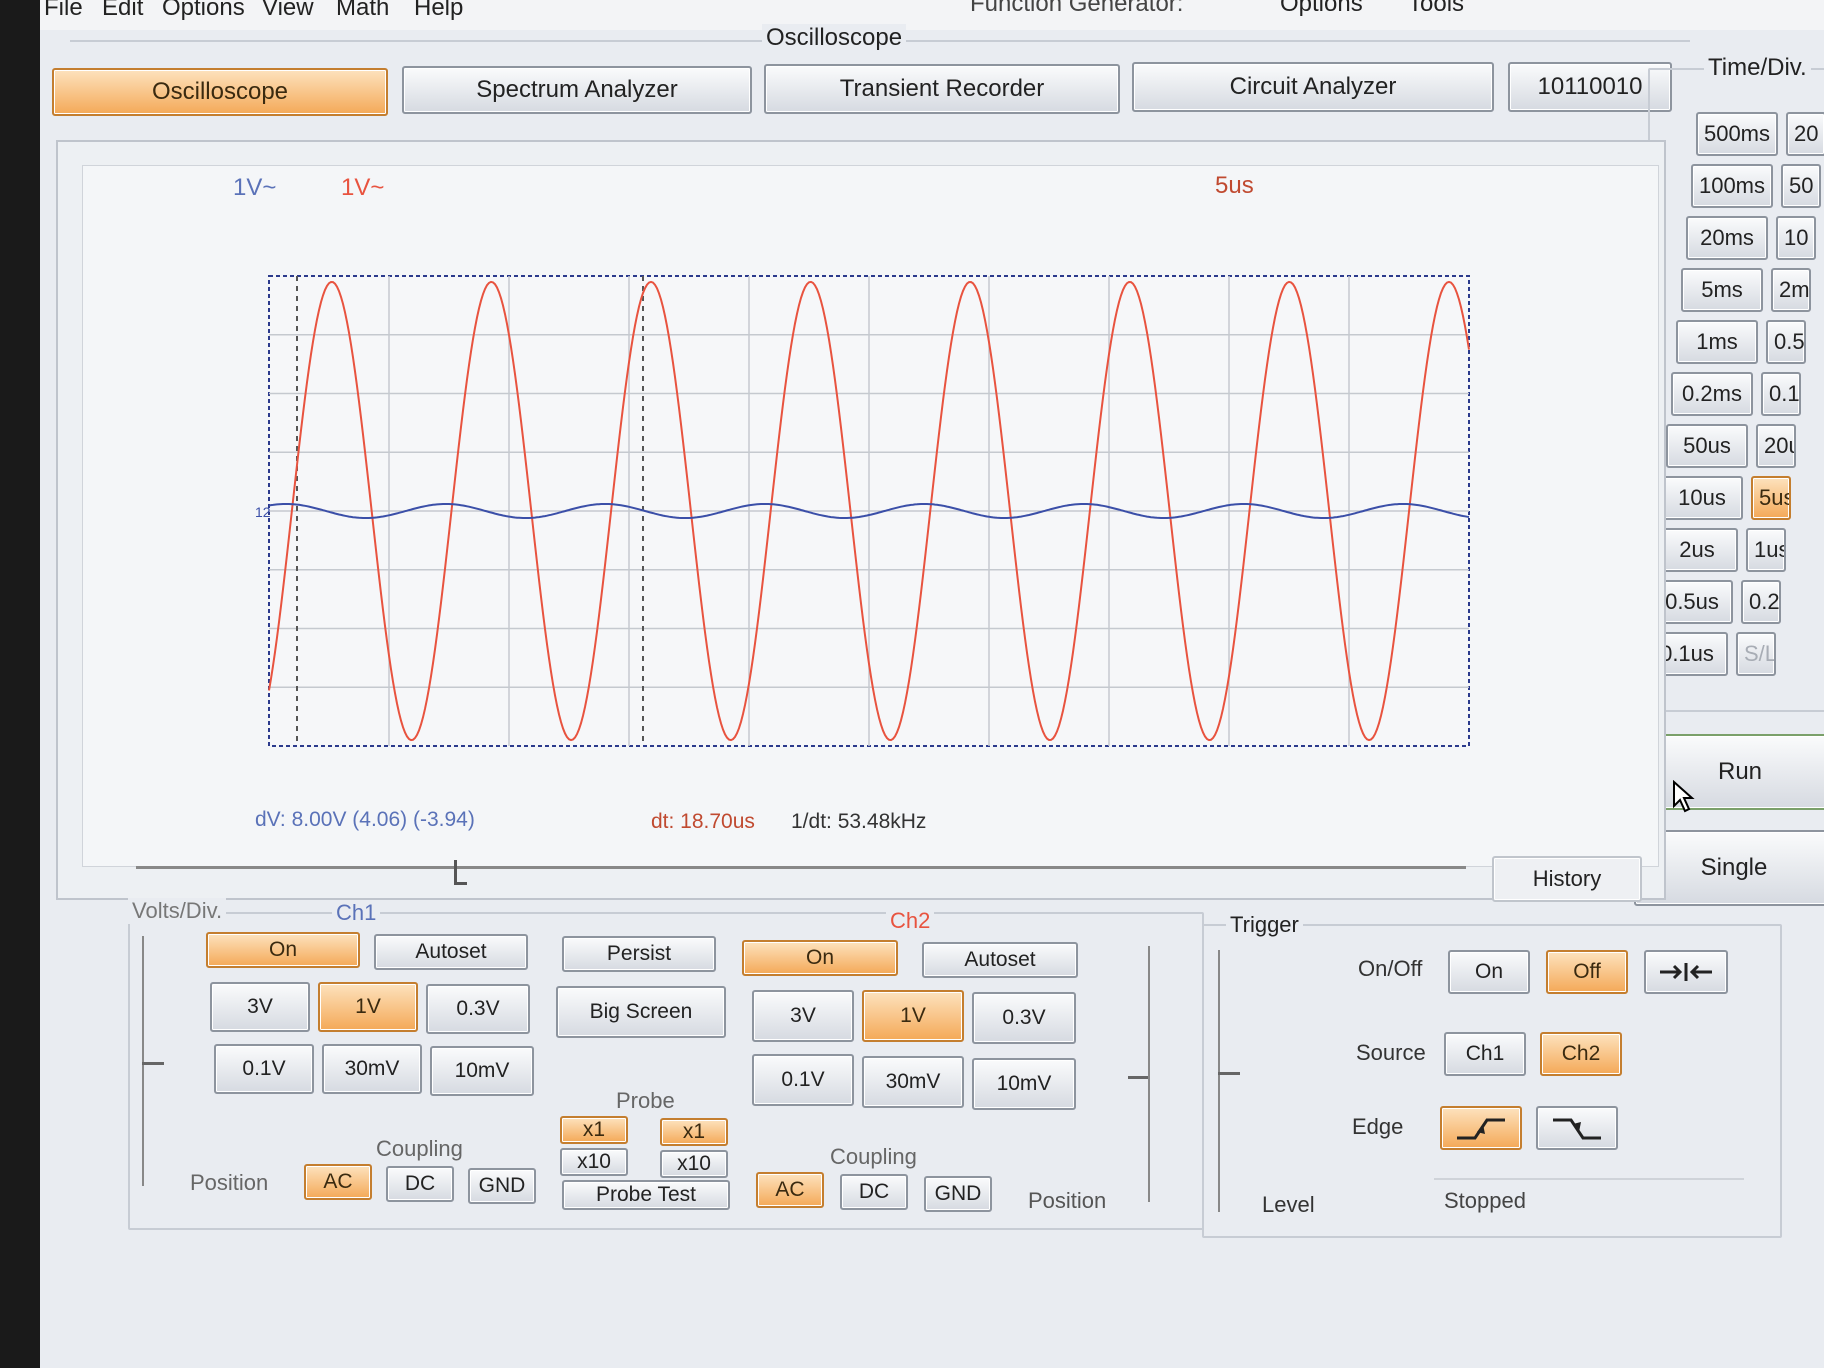 The image size is (1824, 1368). Describe the element at coordinates (263, 512) in the screenshot. I see `zero-level-marker: 12` at that location.